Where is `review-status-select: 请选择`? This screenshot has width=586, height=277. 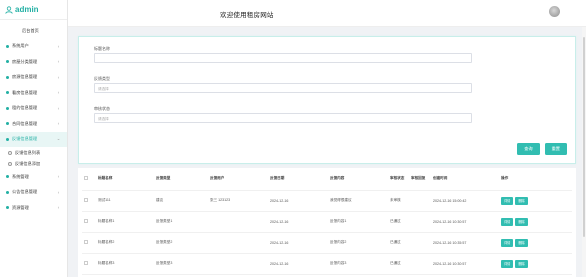 review-status-select: 请选择 is located at coordinates (283, 118).